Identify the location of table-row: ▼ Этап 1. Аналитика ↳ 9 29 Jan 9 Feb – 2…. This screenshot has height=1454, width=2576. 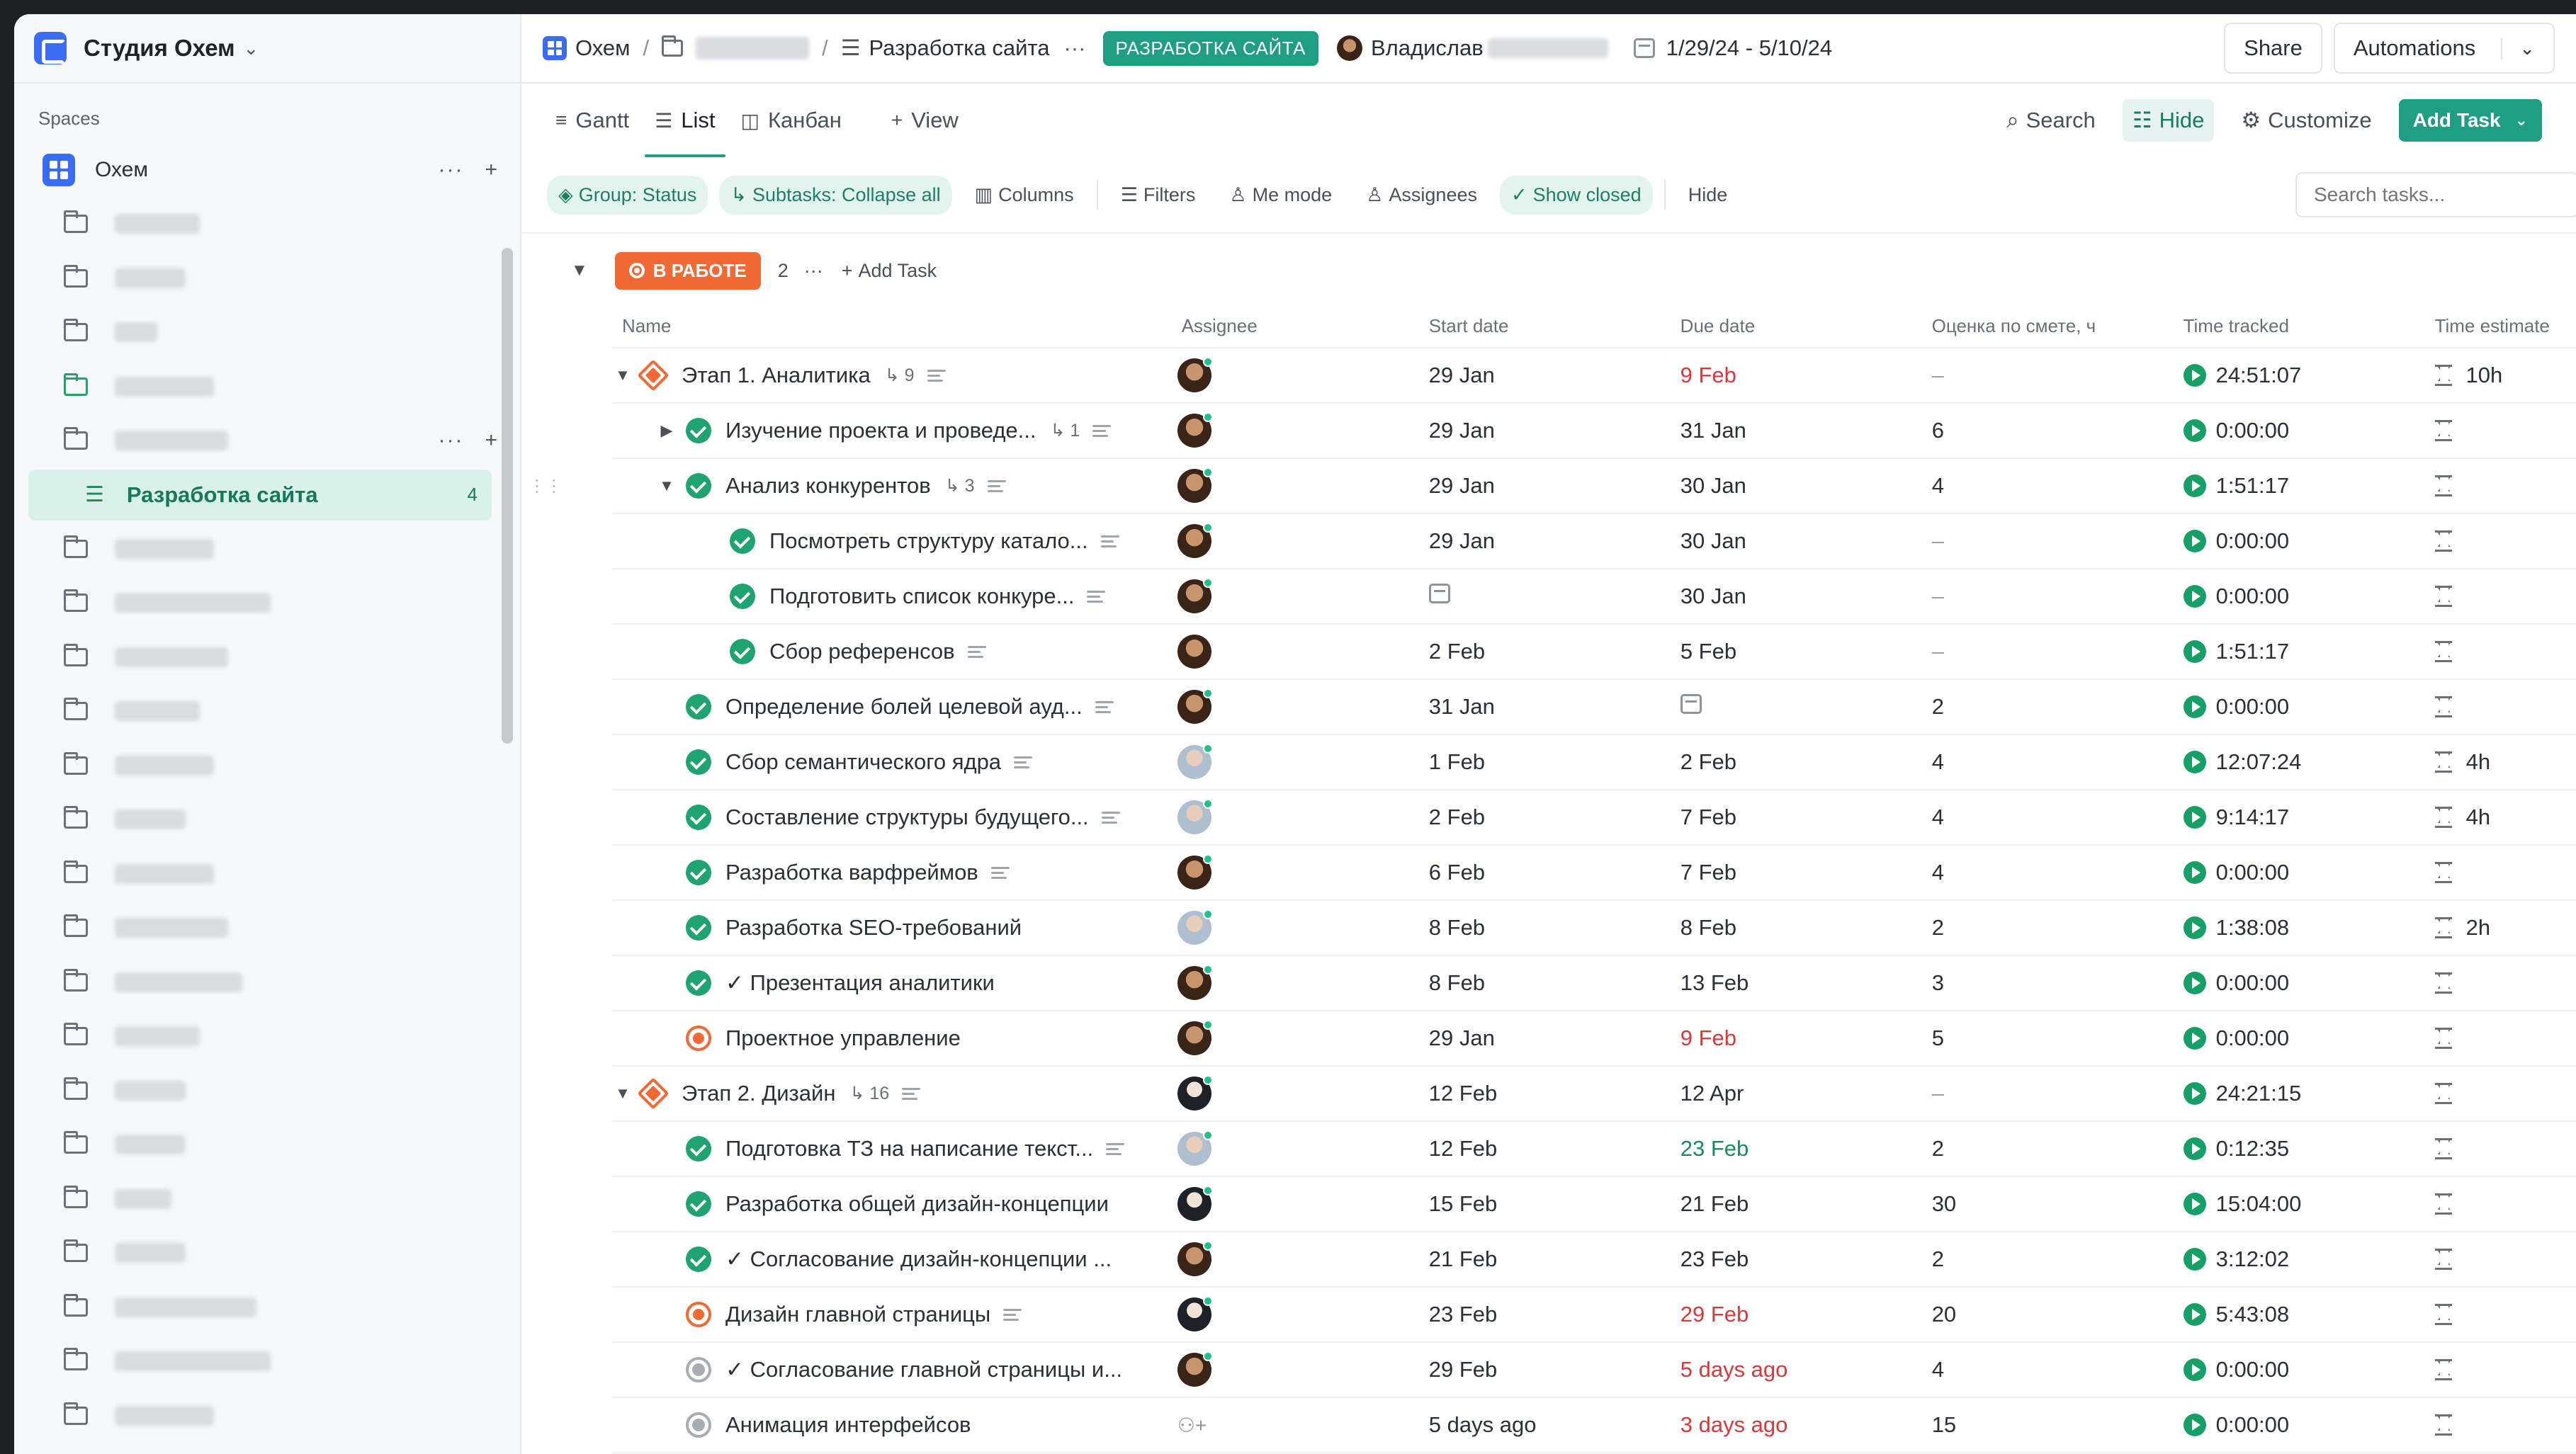
(1594, 376).